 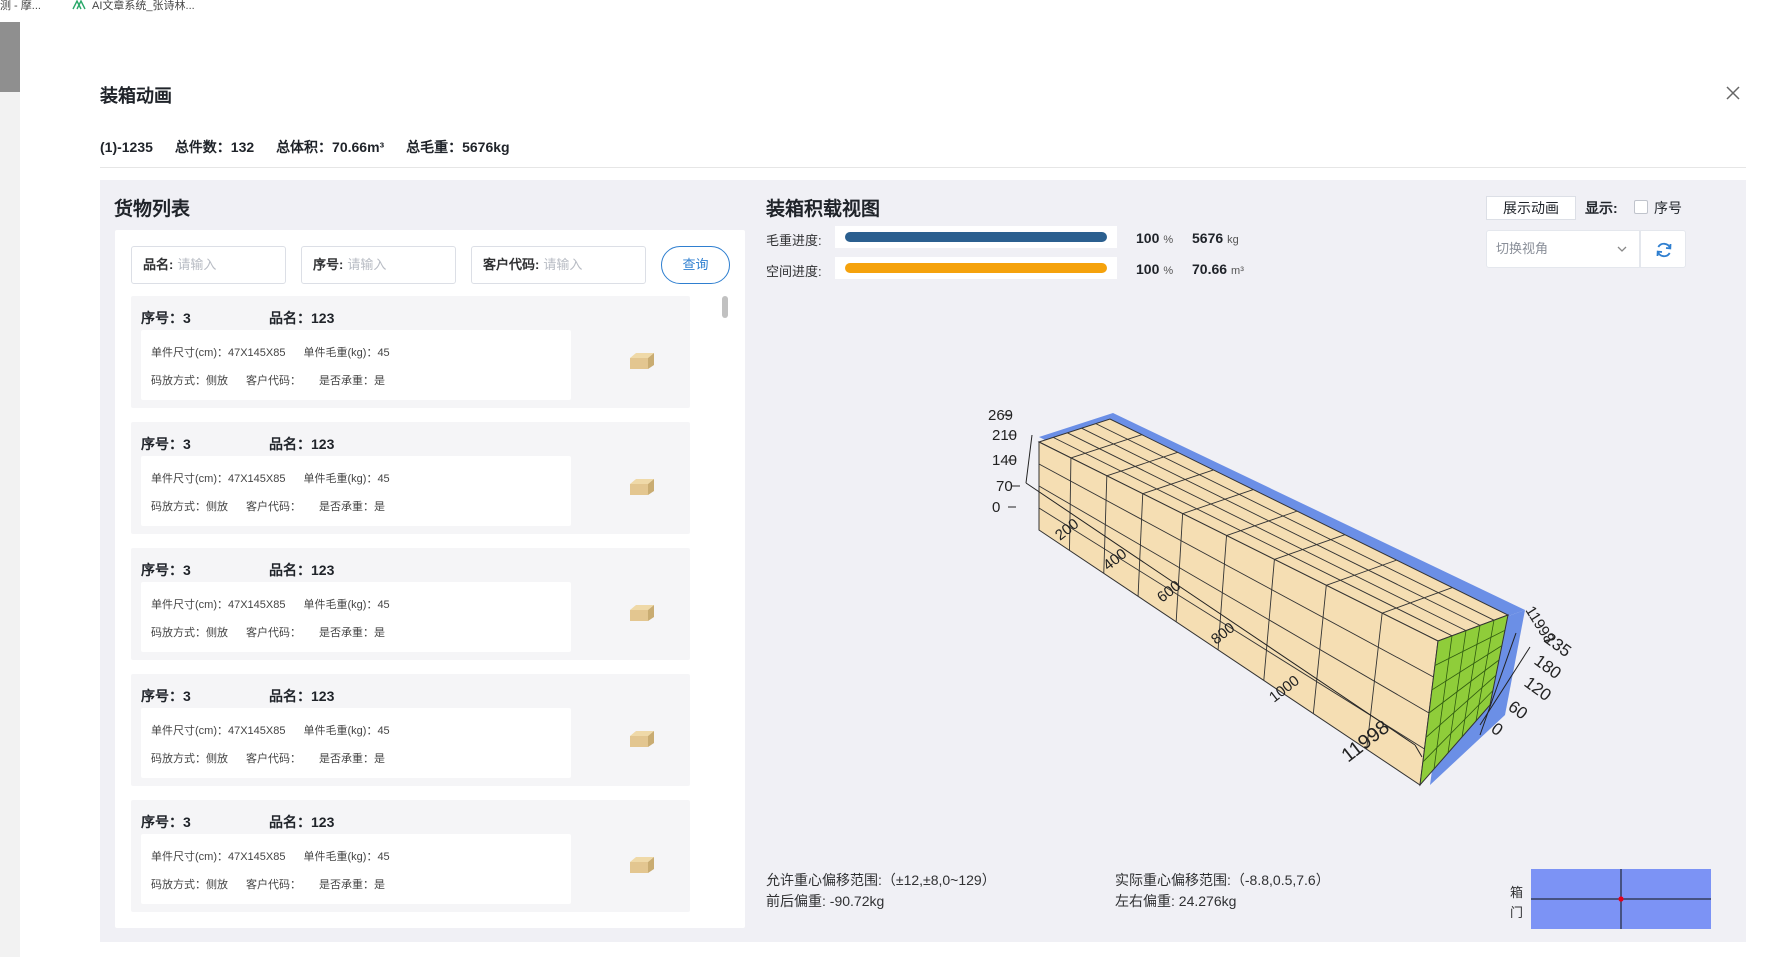 I want to click on name-filter-placeholder: 请输入, so click(x=197, y=264).